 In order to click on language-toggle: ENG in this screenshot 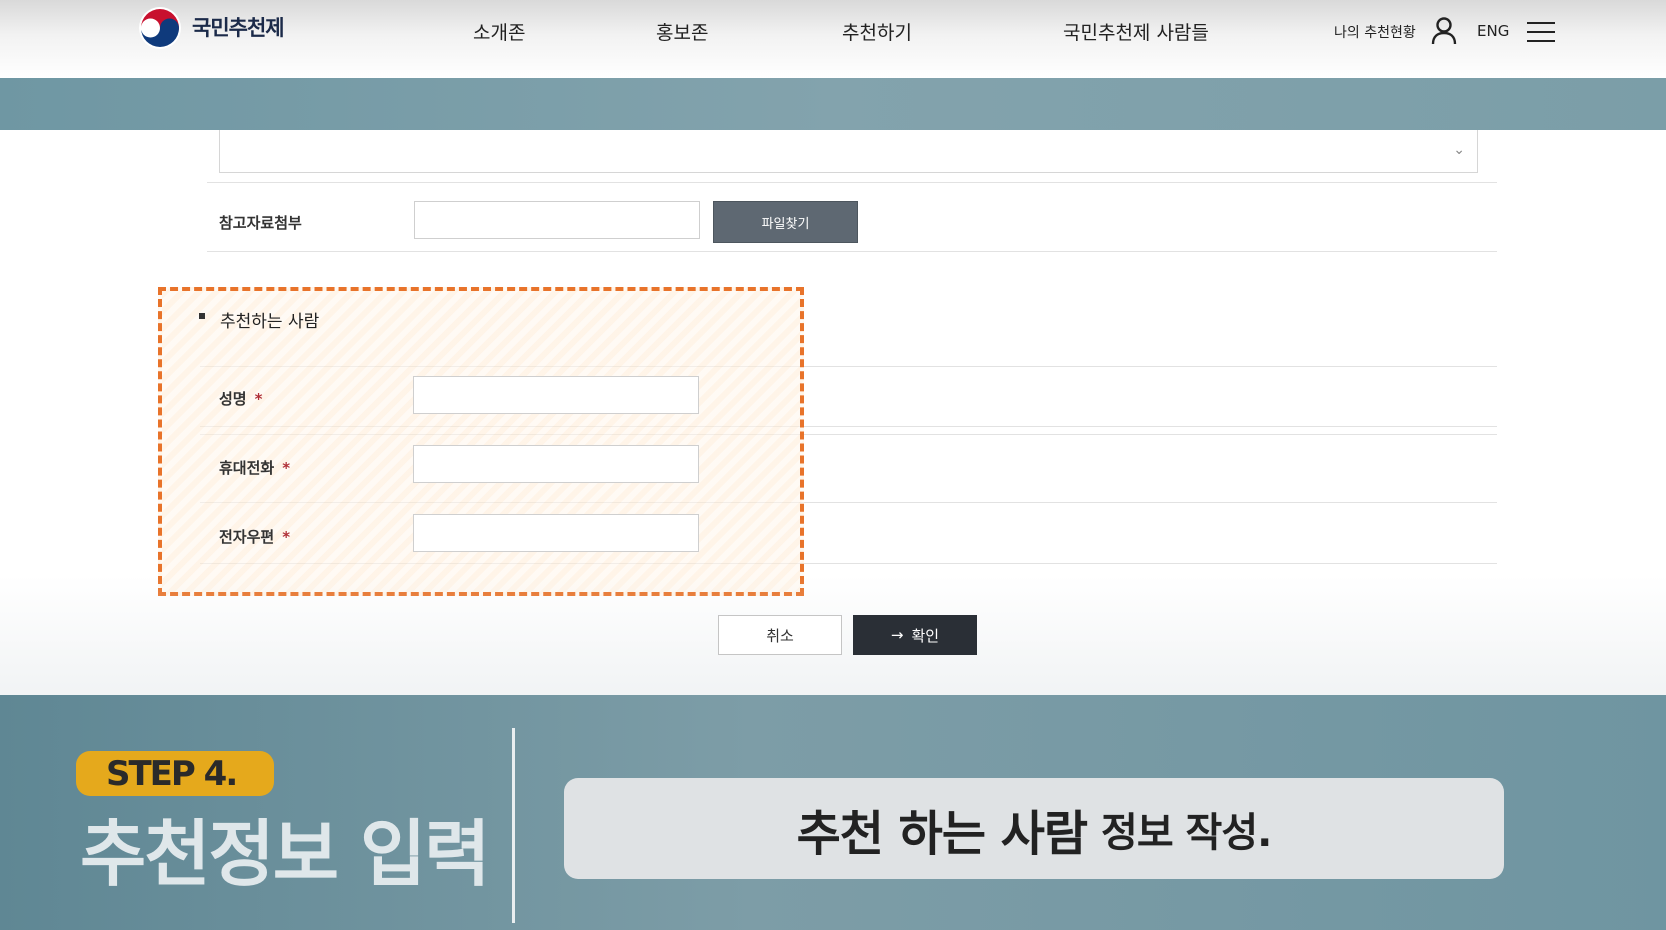, I will do `click(1493, 31)`.